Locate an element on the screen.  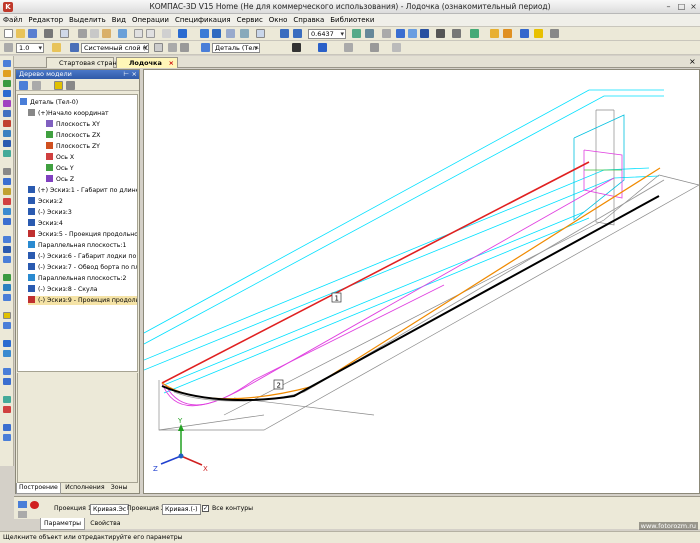
tree-item: (-) Эскиз:9 - Проекция продольн is located at coordinates (82, 300).